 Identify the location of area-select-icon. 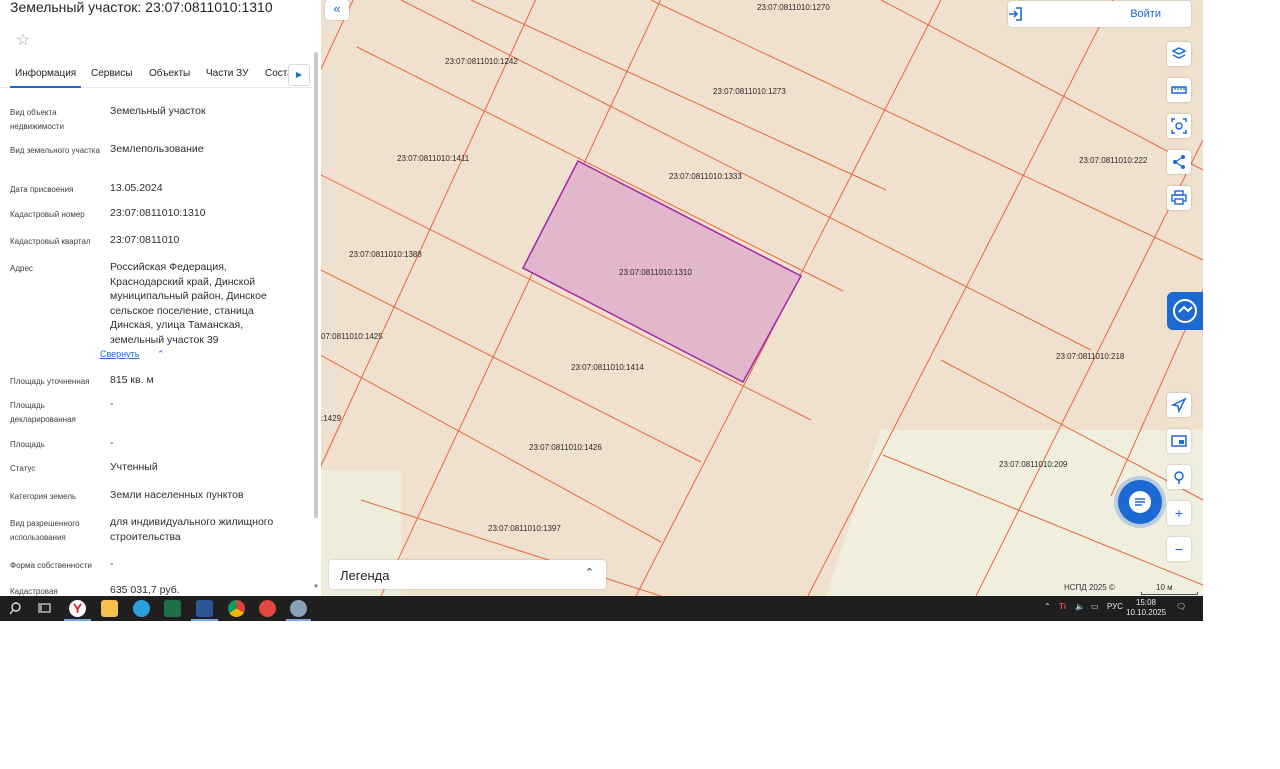
(1179, 126).